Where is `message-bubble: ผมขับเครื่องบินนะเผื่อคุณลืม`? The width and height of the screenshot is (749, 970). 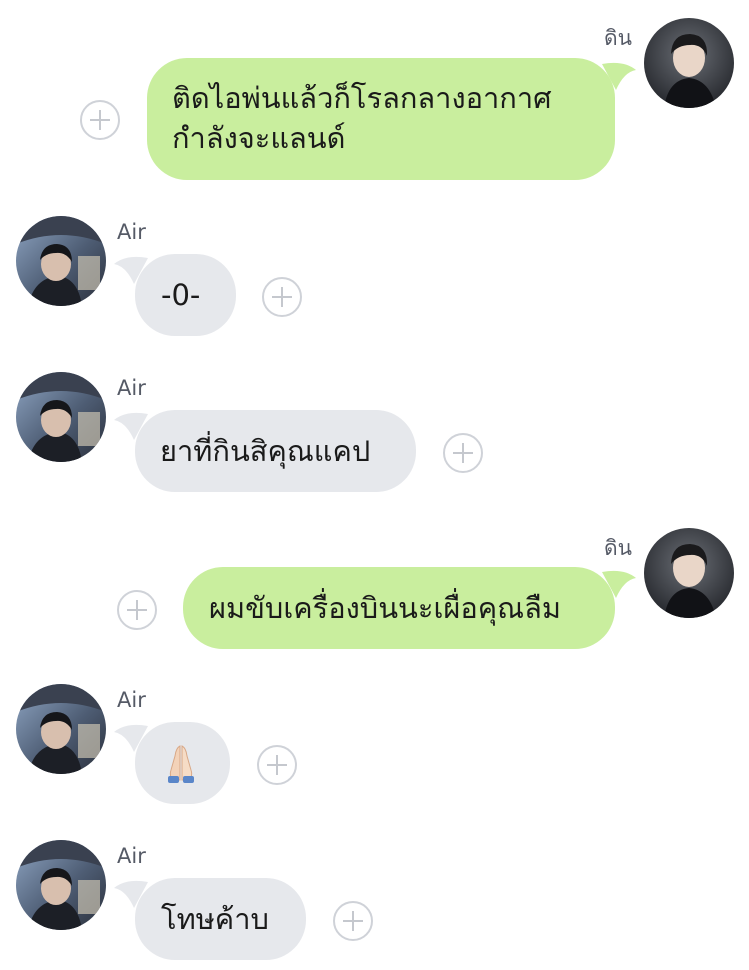 message-bubble: ผมขับเครื่องบินนะเผื่อคุณลืม is located at coordinates (399, 608).